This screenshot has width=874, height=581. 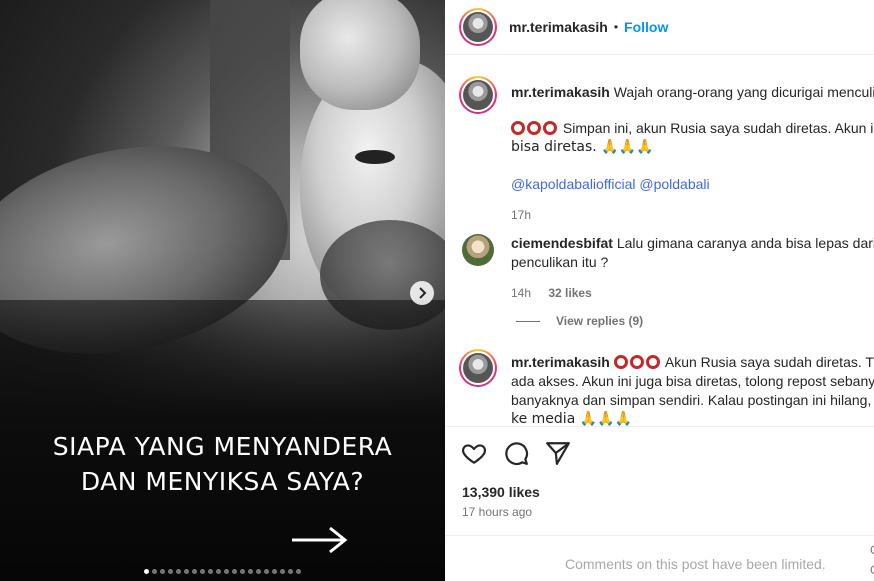 What do you see at coordinates (582, 147) in the screenshot?
I see `caption-line3: bisa diretas. 🙏🙏🙏` at bounding box center [582, 147].